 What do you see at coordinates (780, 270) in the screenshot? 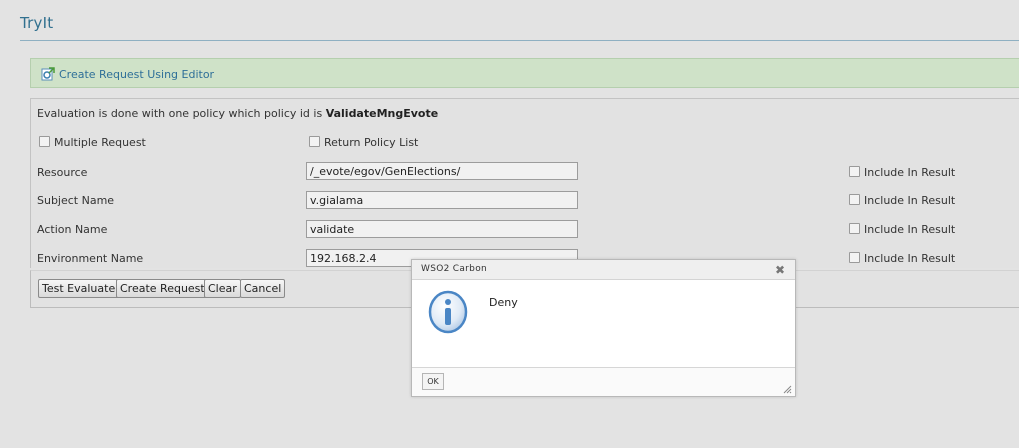
I see `close-icon: ✖` at bounding box center [780, 270].